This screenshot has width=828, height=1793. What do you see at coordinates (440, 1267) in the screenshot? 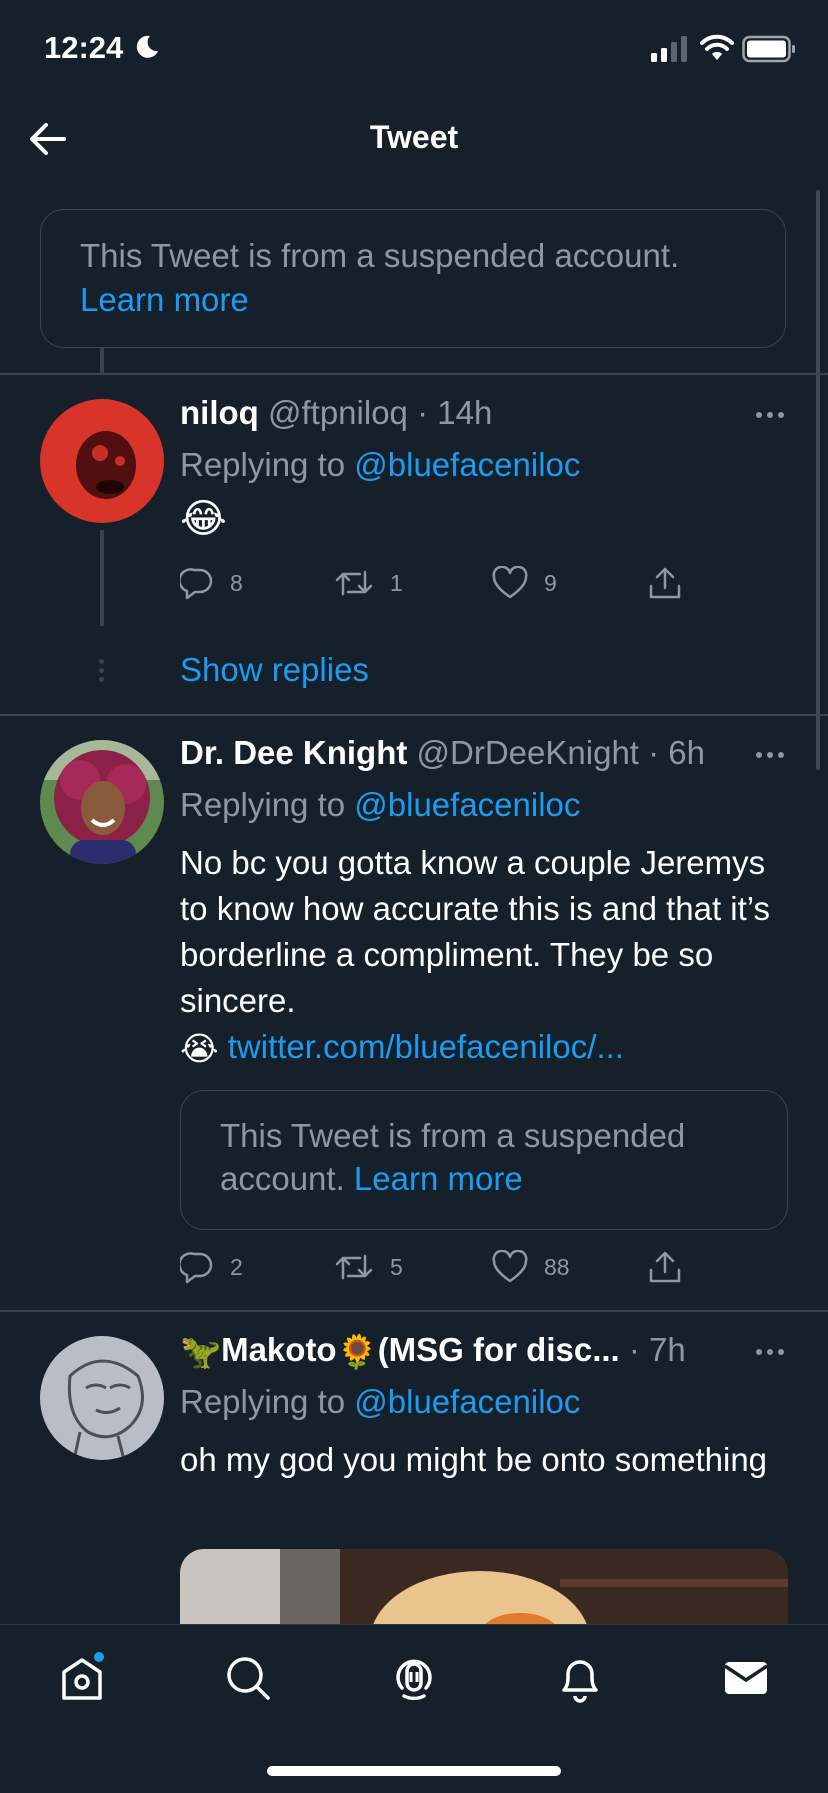
I see `tweet-actions: 2 5 88` at bounding box center [440, 1267].